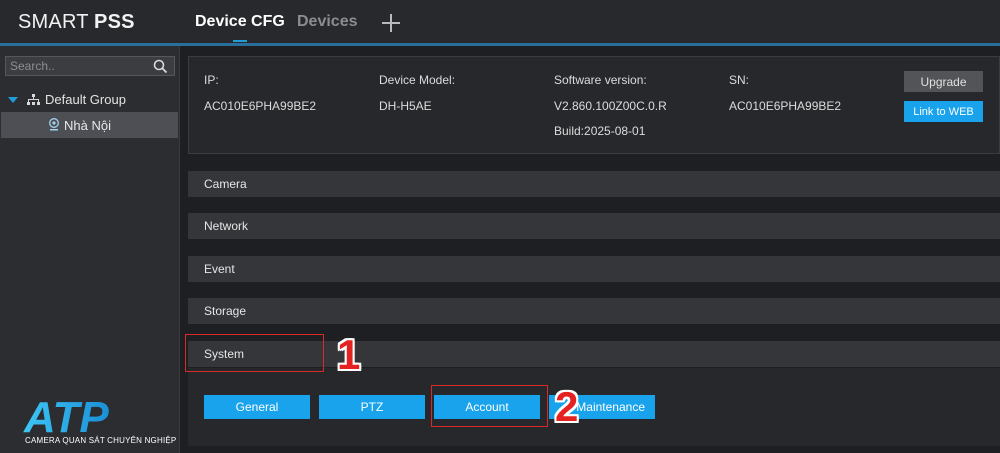 The height and width of the screenshot is (453, 1000). I want to click on app-logo: SMART PSS, so click(76, 22).